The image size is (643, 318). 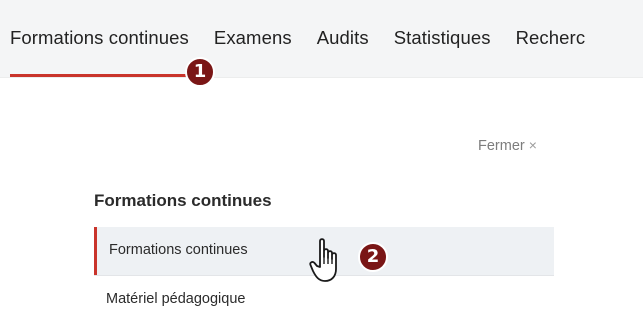 What do you see at coordinates (101, 75) in the screenshot?
I see `active-tab-indicator` at bounding box center [101, 75].